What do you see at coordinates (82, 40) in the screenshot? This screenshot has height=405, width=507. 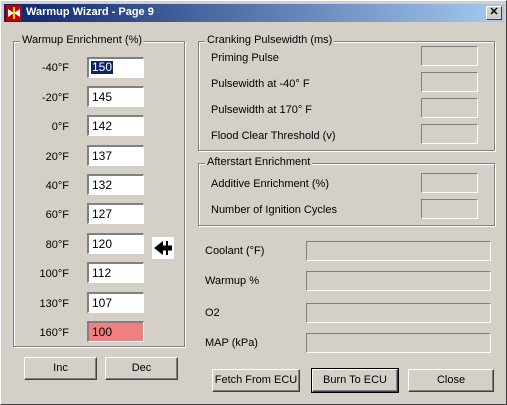 I see `warmup-enrichment-legend: Warmup Enrichment (%)` at bounding box center [82, 40].